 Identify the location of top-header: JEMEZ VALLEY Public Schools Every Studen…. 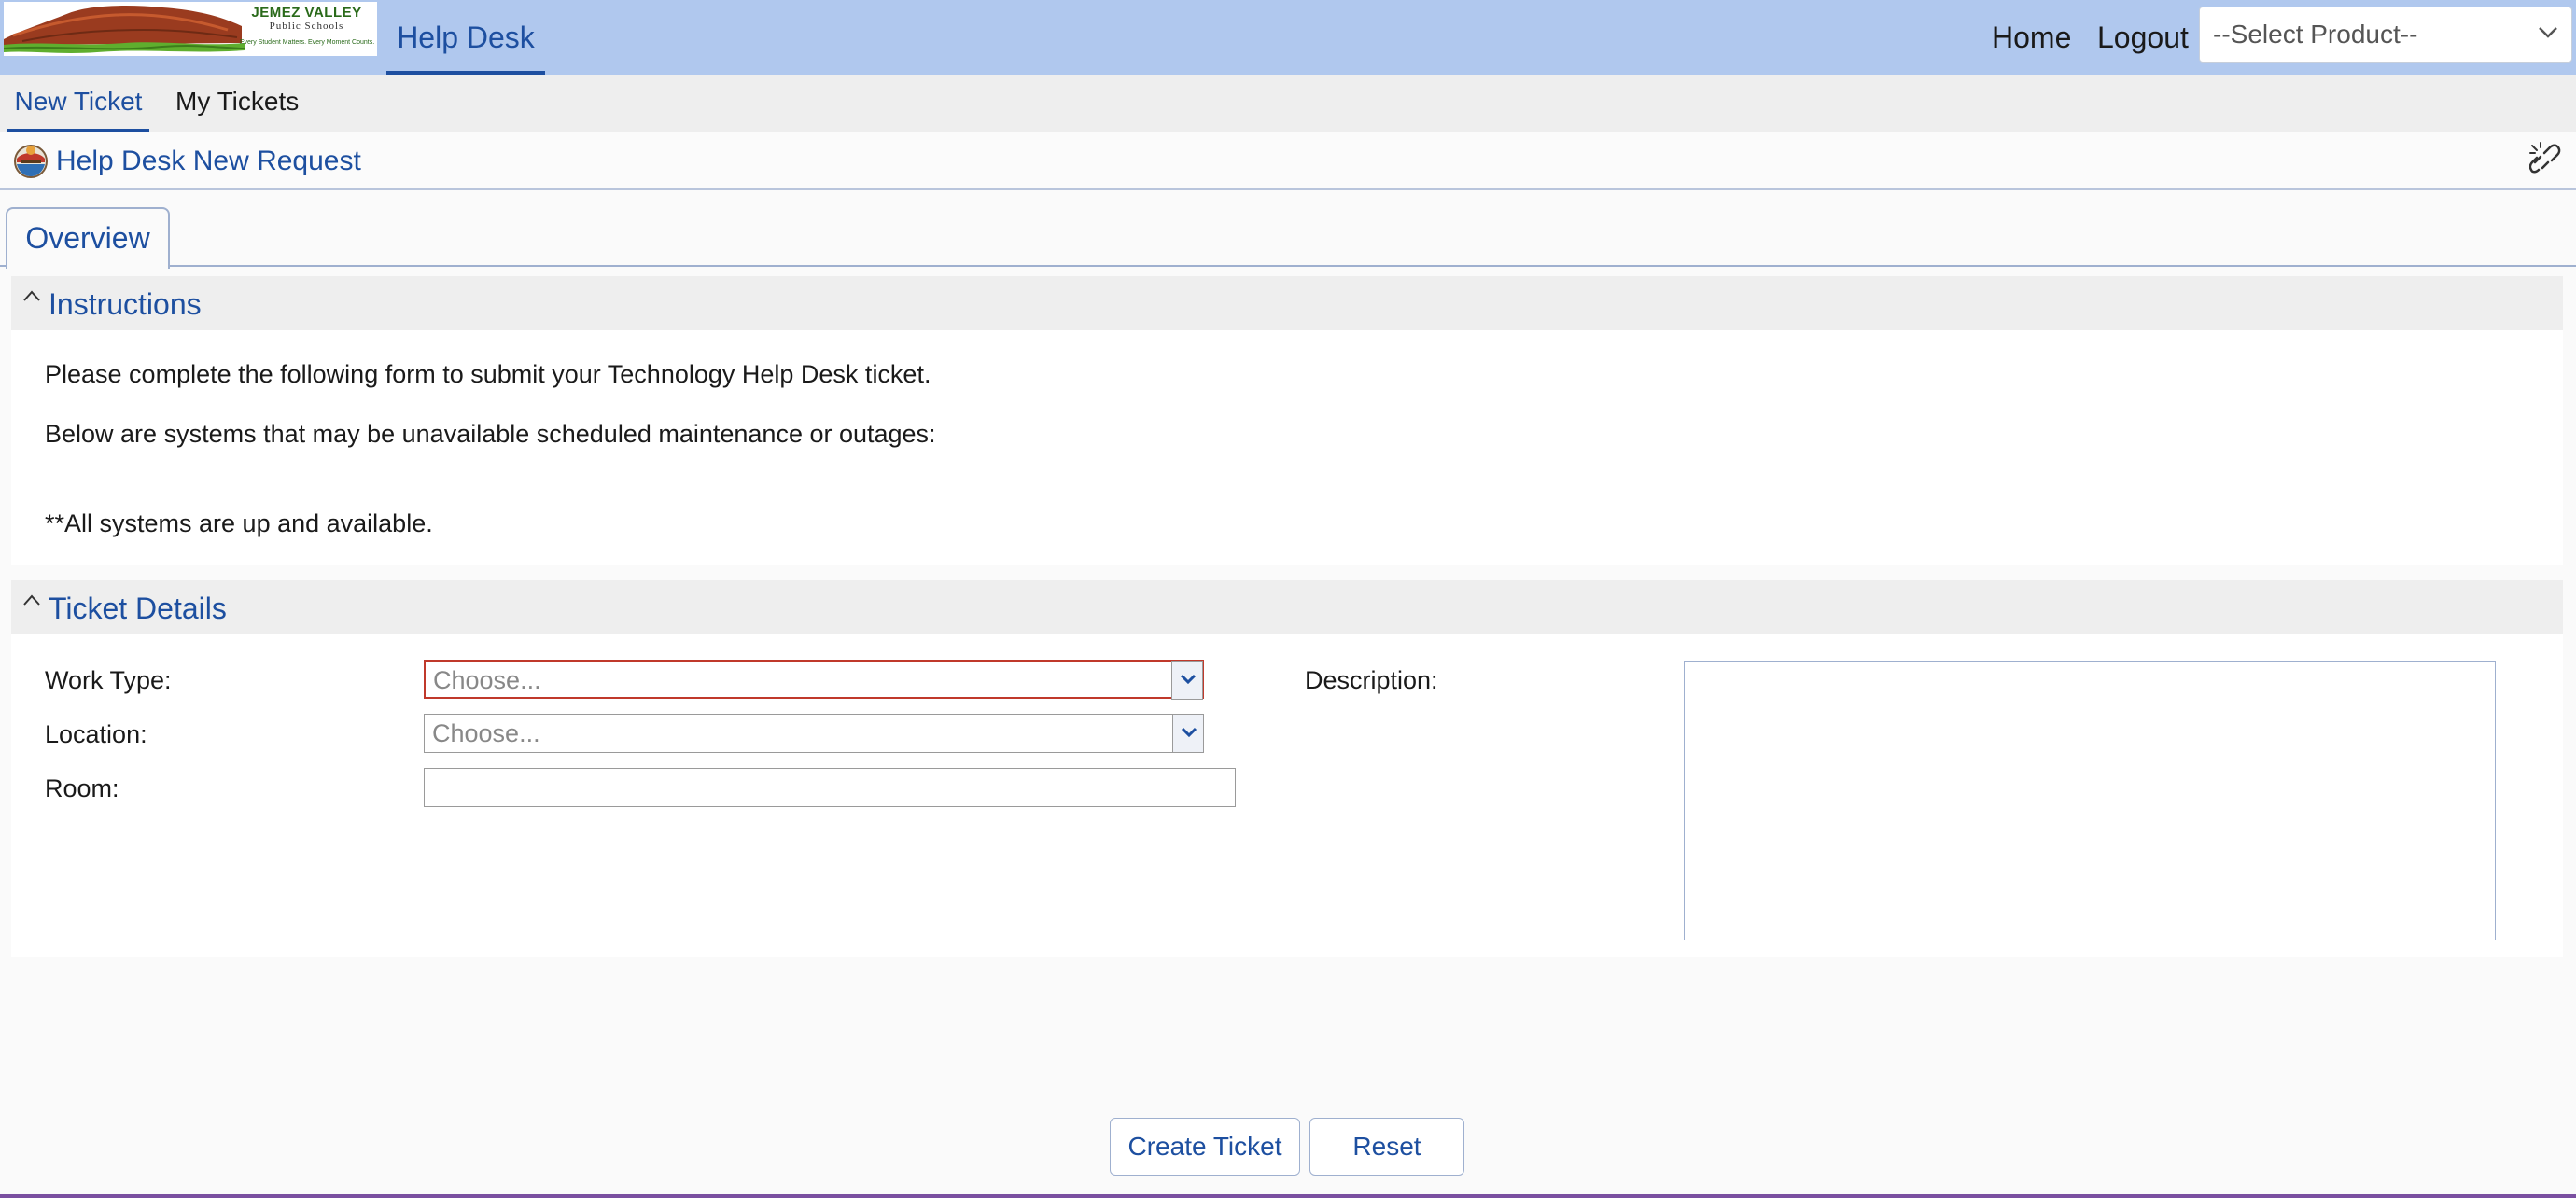
(1288, 37).